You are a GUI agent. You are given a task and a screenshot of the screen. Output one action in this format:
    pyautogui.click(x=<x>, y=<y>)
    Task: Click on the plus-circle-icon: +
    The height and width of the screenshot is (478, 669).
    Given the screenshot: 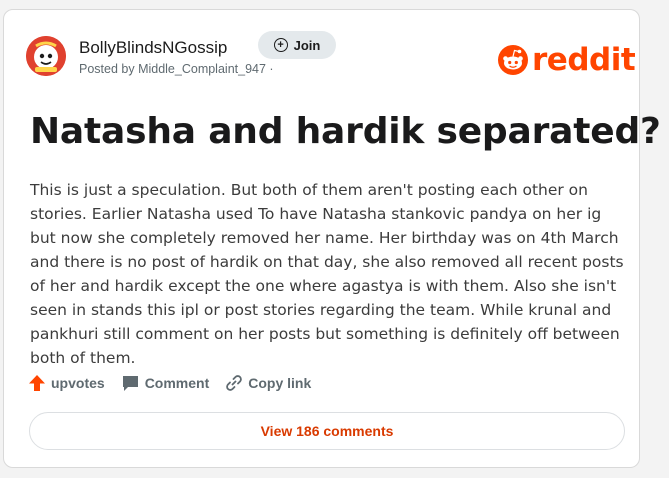 What is the action you would take?
    pyautogui.click(x=280, y=45)
    